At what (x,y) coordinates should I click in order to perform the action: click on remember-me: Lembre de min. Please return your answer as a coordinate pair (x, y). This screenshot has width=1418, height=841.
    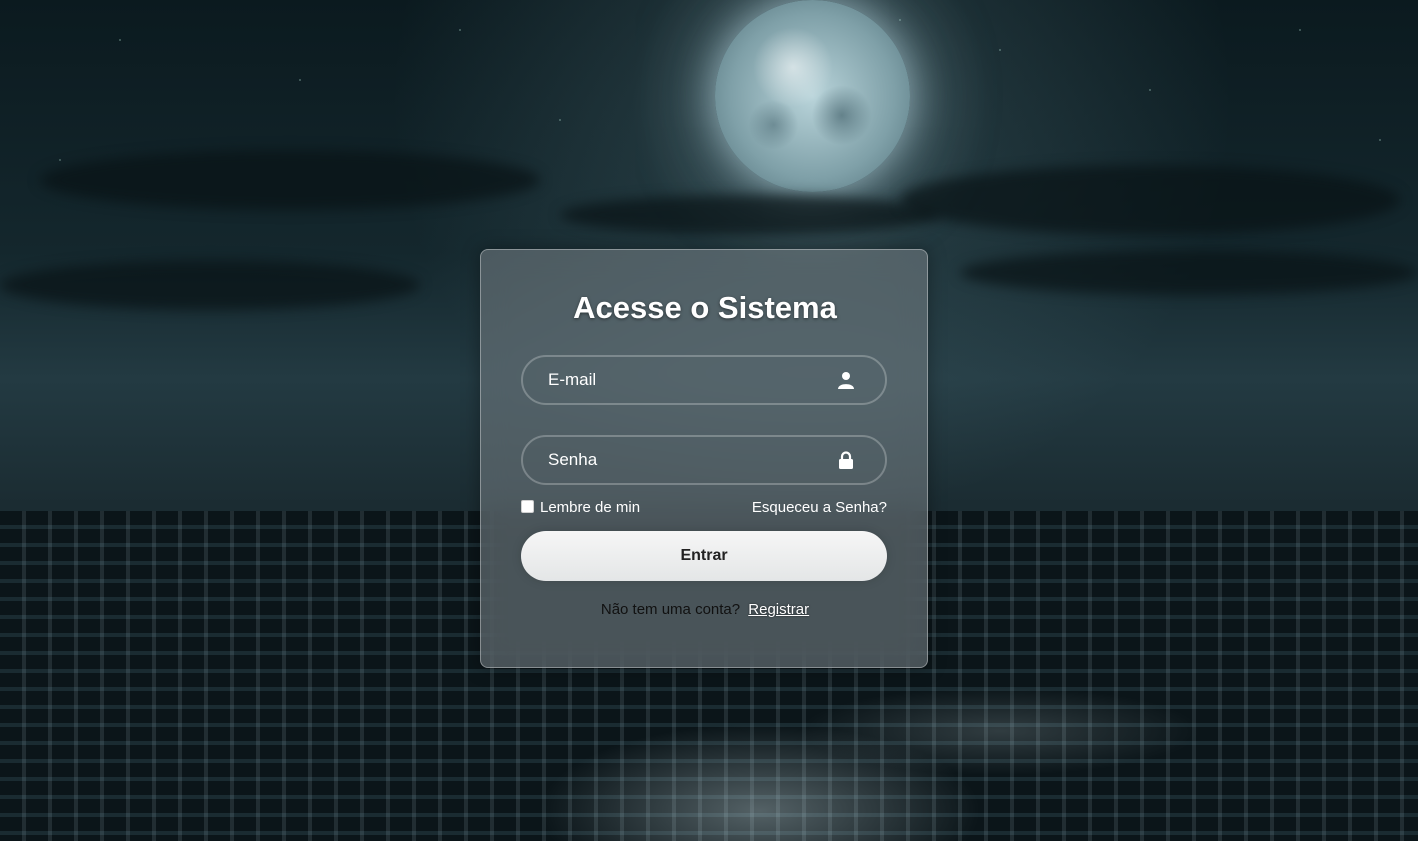
    Looking at the image, I should click on (580, 507).